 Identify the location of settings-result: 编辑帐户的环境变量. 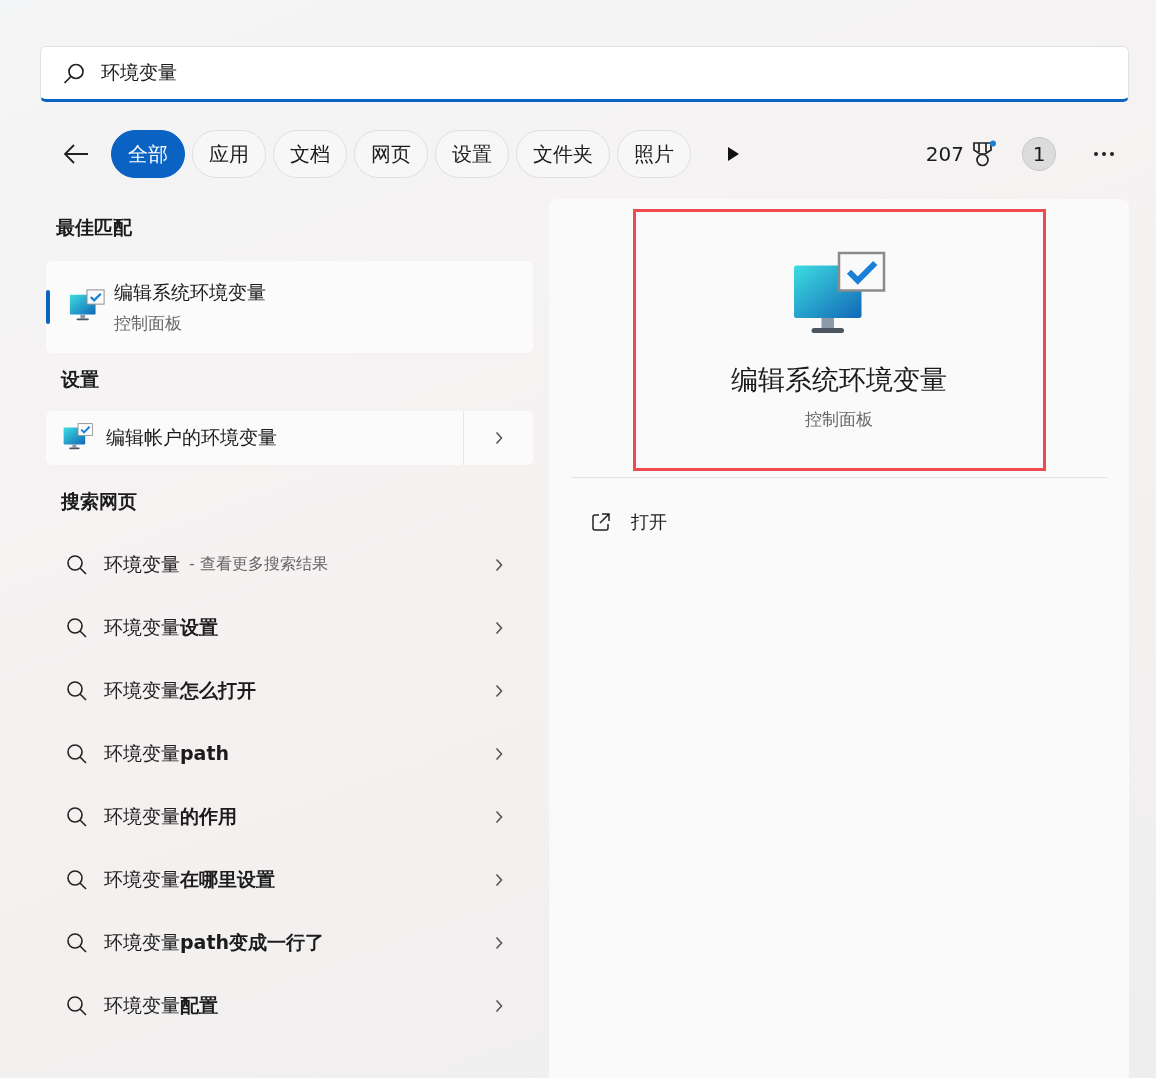
(289, 438).